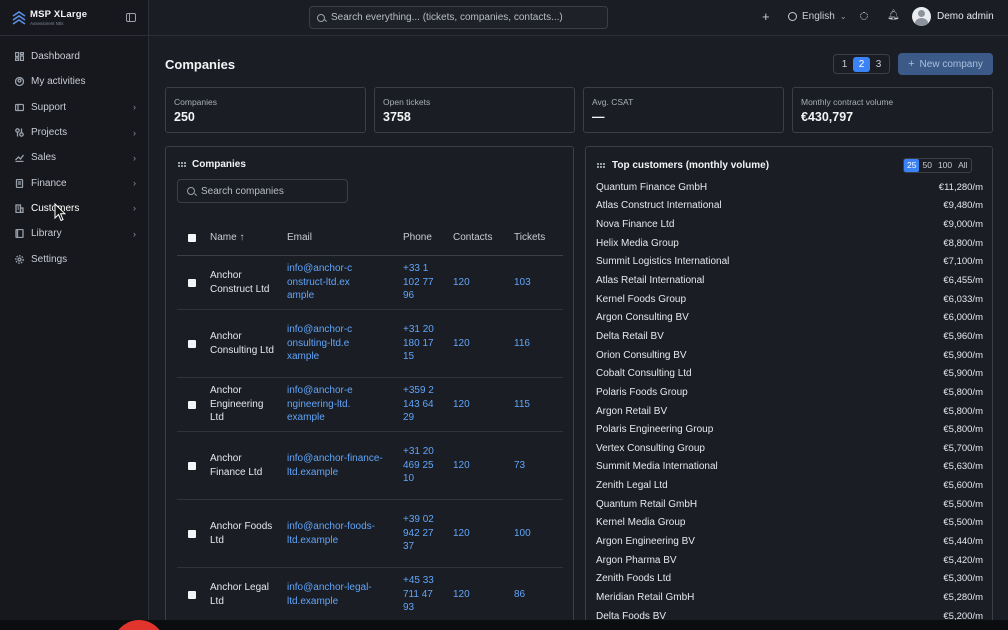 This screenshot has width=1008, height=630. What do you see at coordinates (789, 187) in the screenshot?
I see `list-item: Quantum Finance GmbH €11,280/m` at bounding box center [789, 187].